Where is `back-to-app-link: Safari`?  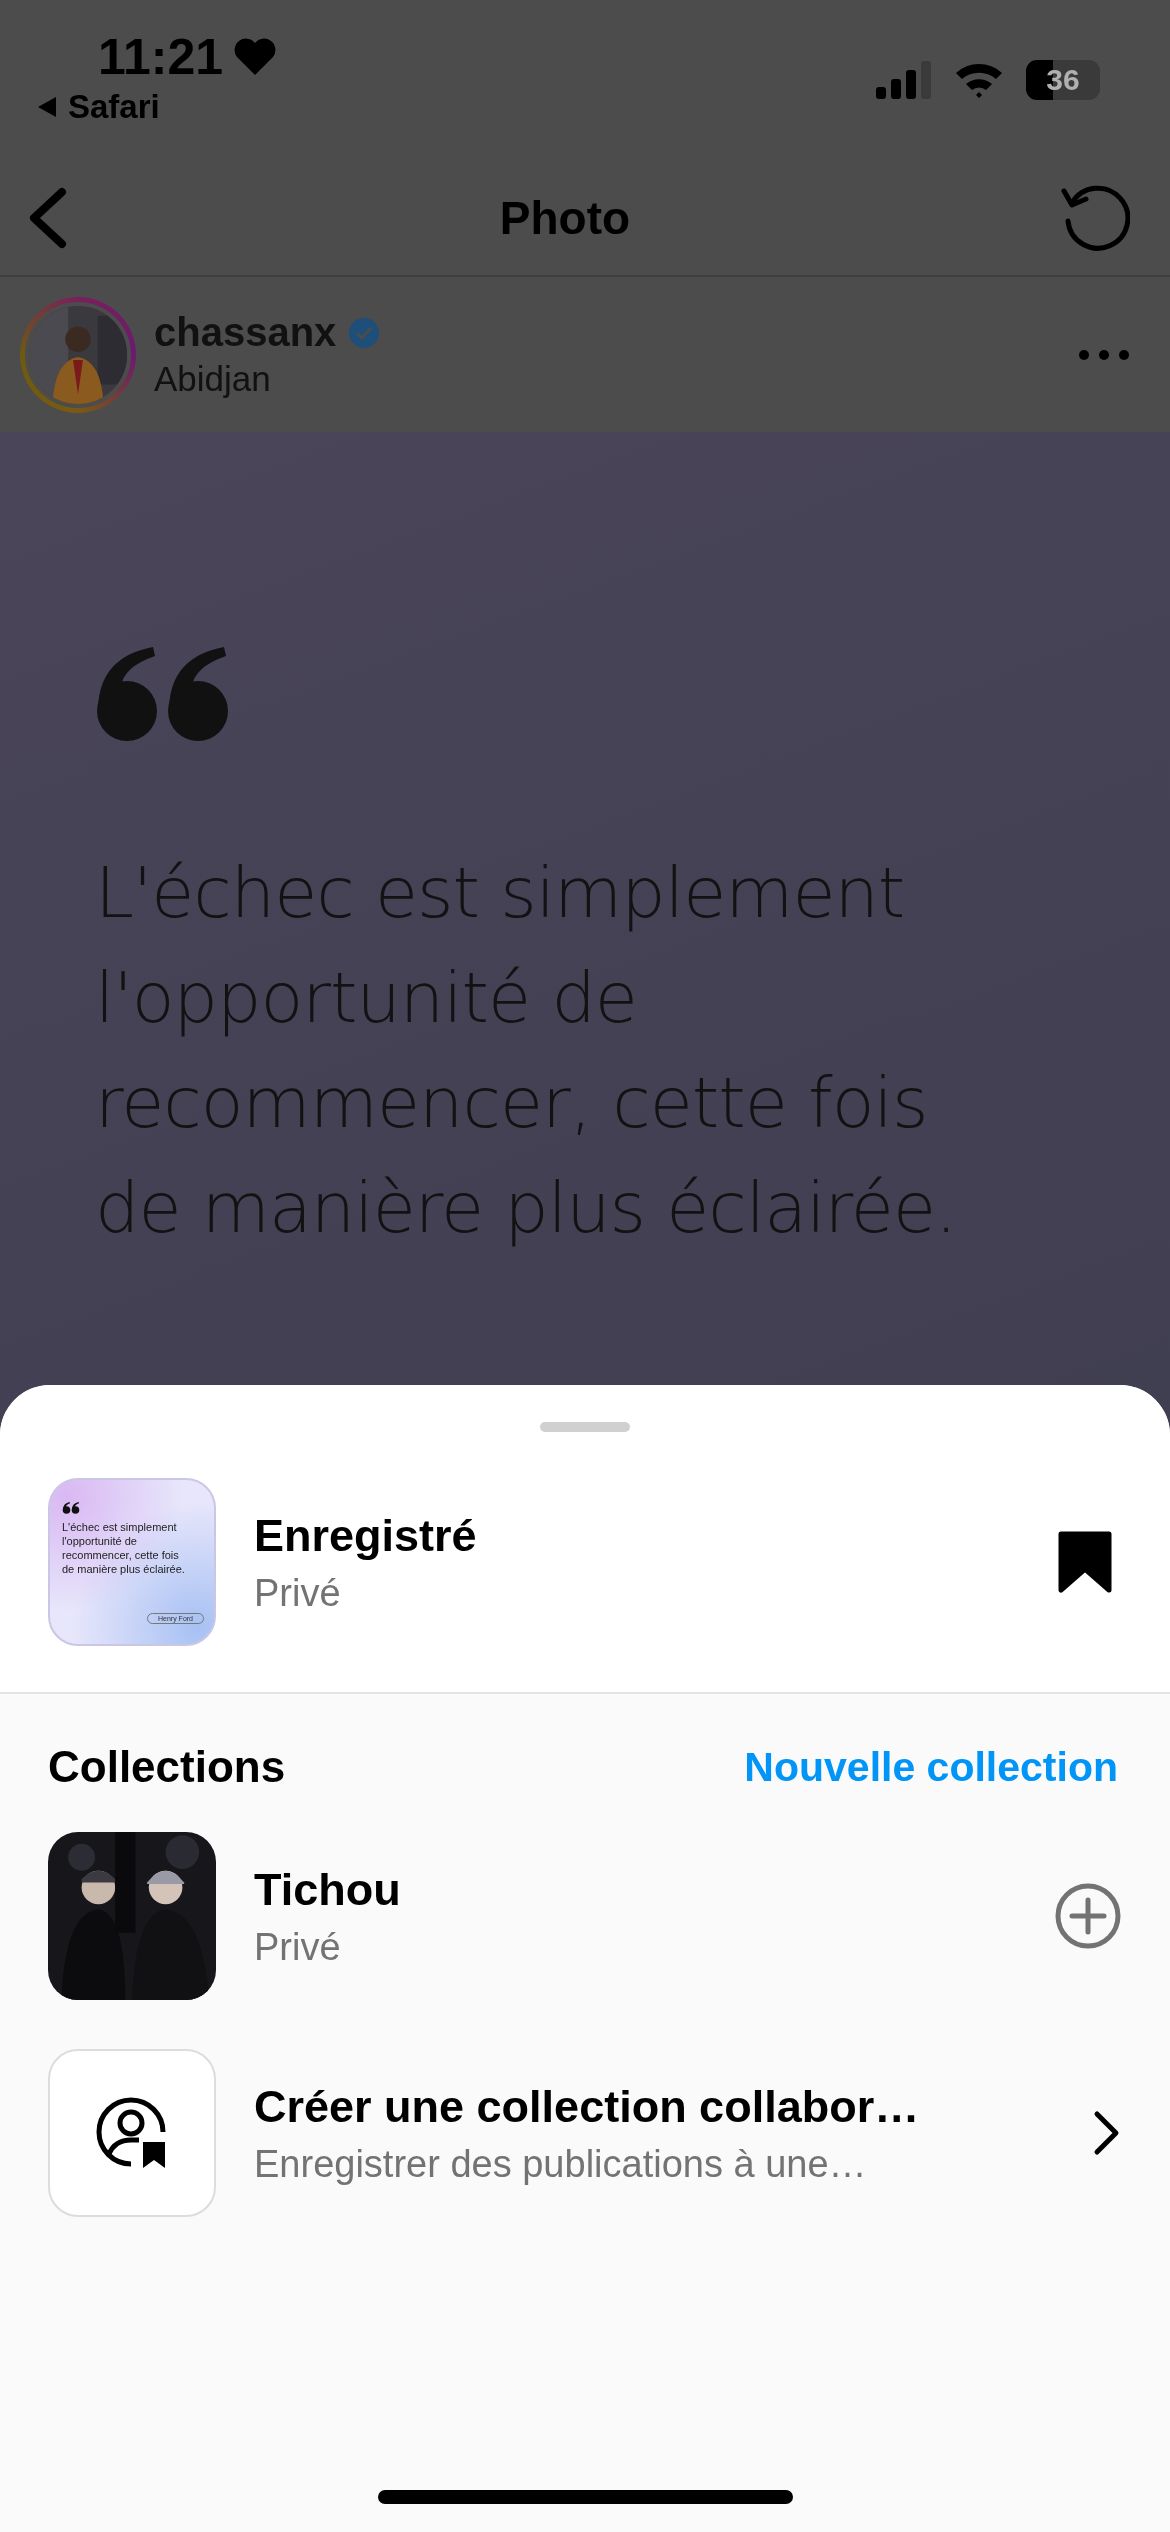
back-to-app-link: Safari is located at coordinates (114, 107).